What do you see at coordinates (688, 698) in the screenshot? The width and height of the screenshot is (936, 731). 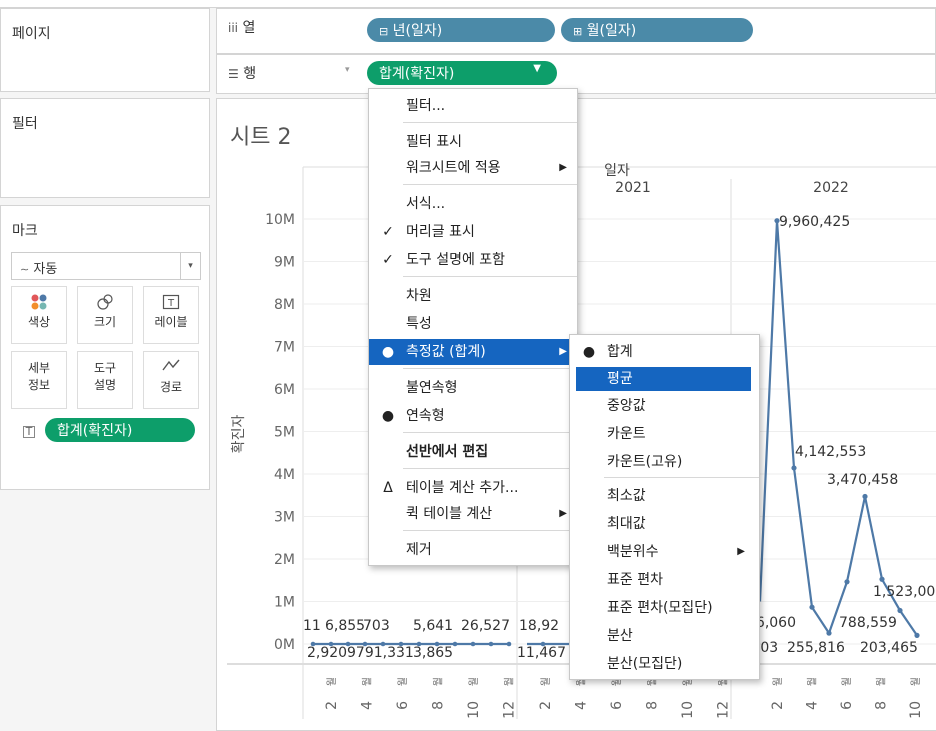 I see `x-tick-label: 월10` at bounding box center [688, 698].